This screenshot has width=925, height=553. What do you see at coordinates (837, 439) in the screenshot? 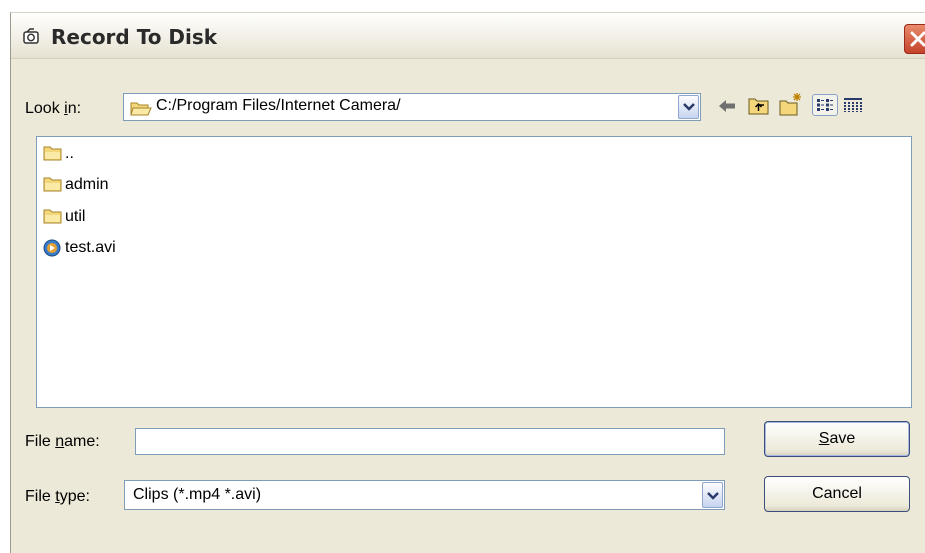
I see `save-button: Save` at bounding box center [837, 439].